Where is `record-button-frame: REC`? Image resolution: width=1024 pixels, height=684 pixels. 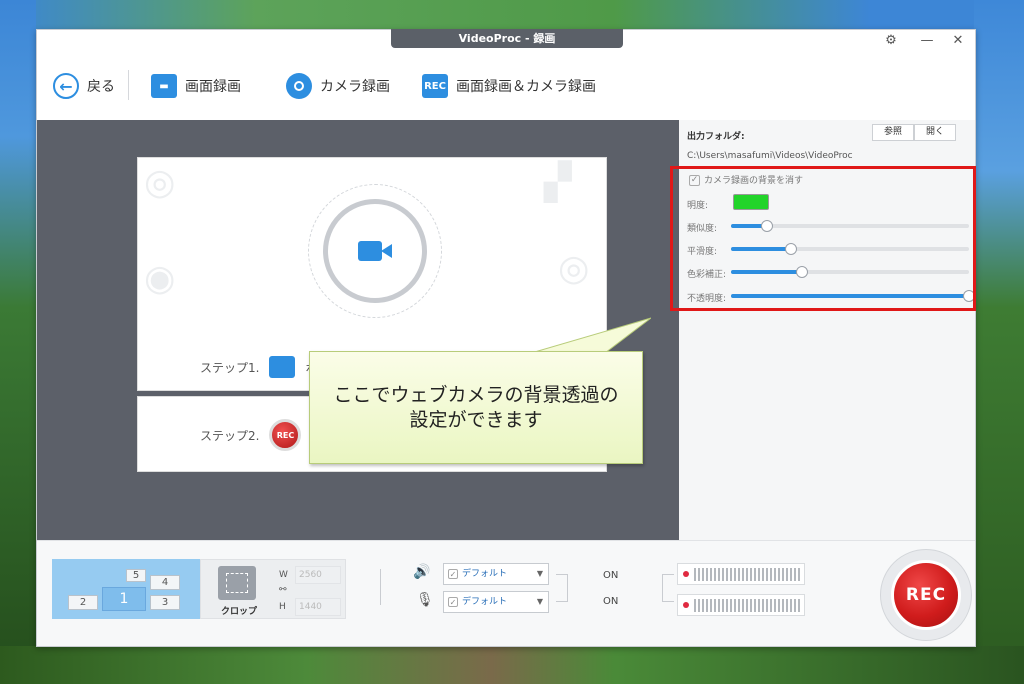 record-button-frame: REC is located at coordinates (926, 595).